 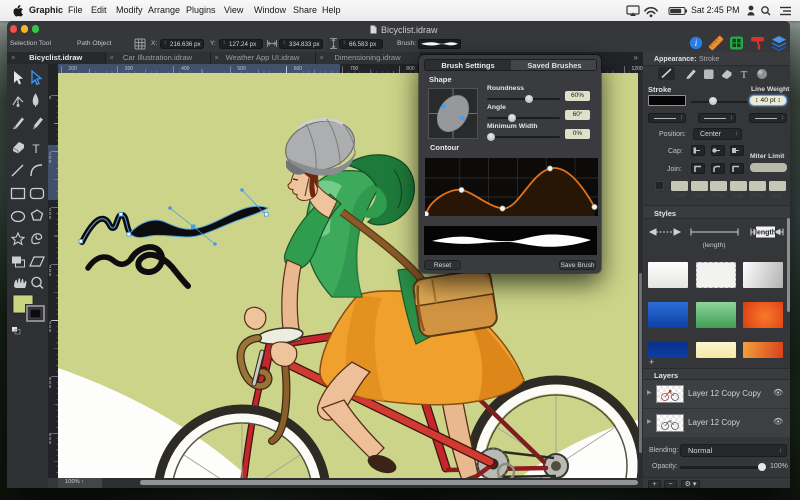 I want to click on svg-text: 800, so click(x=410, y=69).